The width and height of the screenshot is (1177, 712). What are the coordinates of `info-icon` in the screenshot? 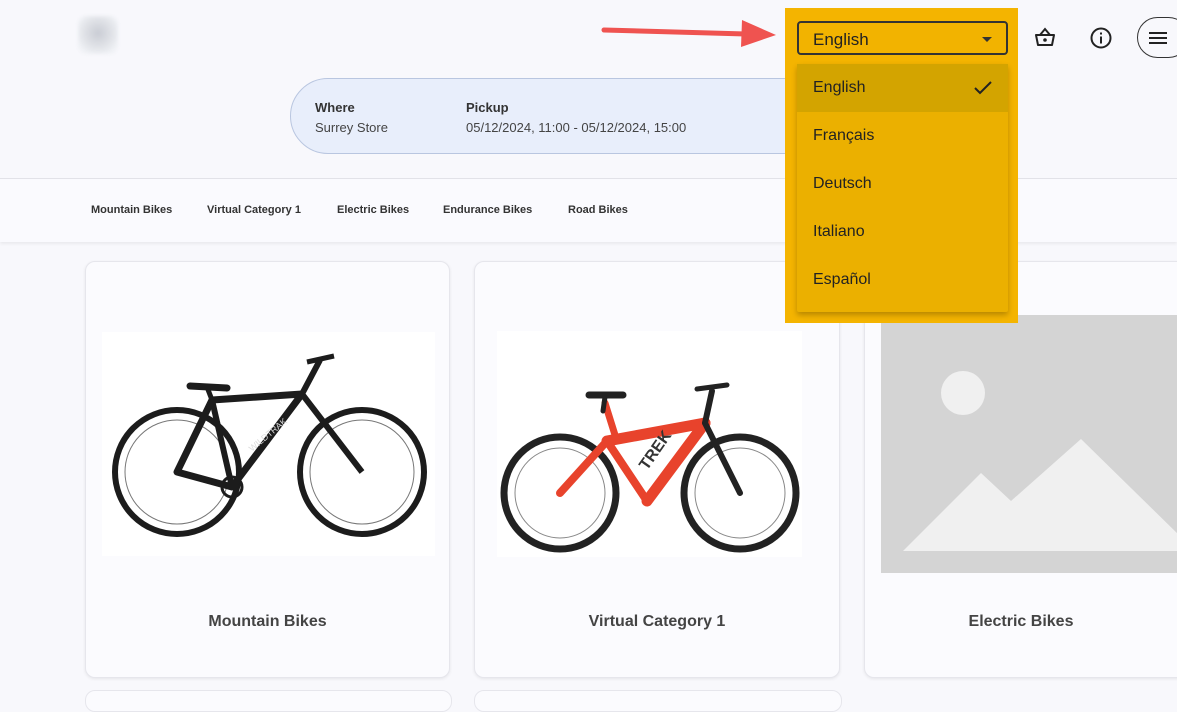 It's located at (1101, 38).